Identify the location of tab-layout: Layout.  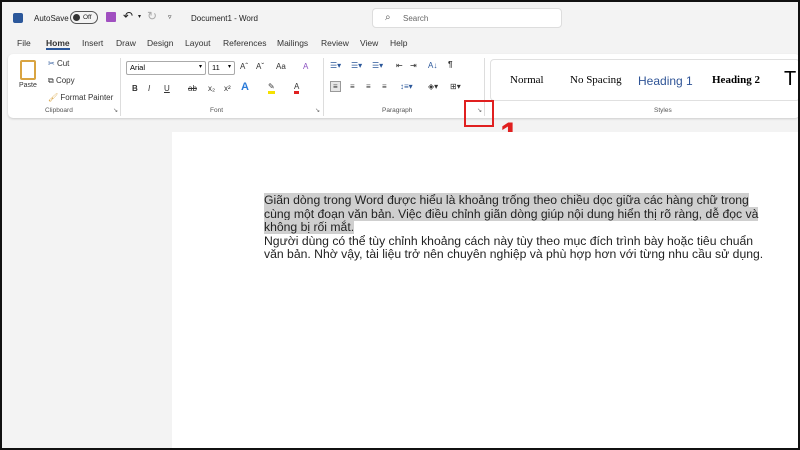
(198, 43).